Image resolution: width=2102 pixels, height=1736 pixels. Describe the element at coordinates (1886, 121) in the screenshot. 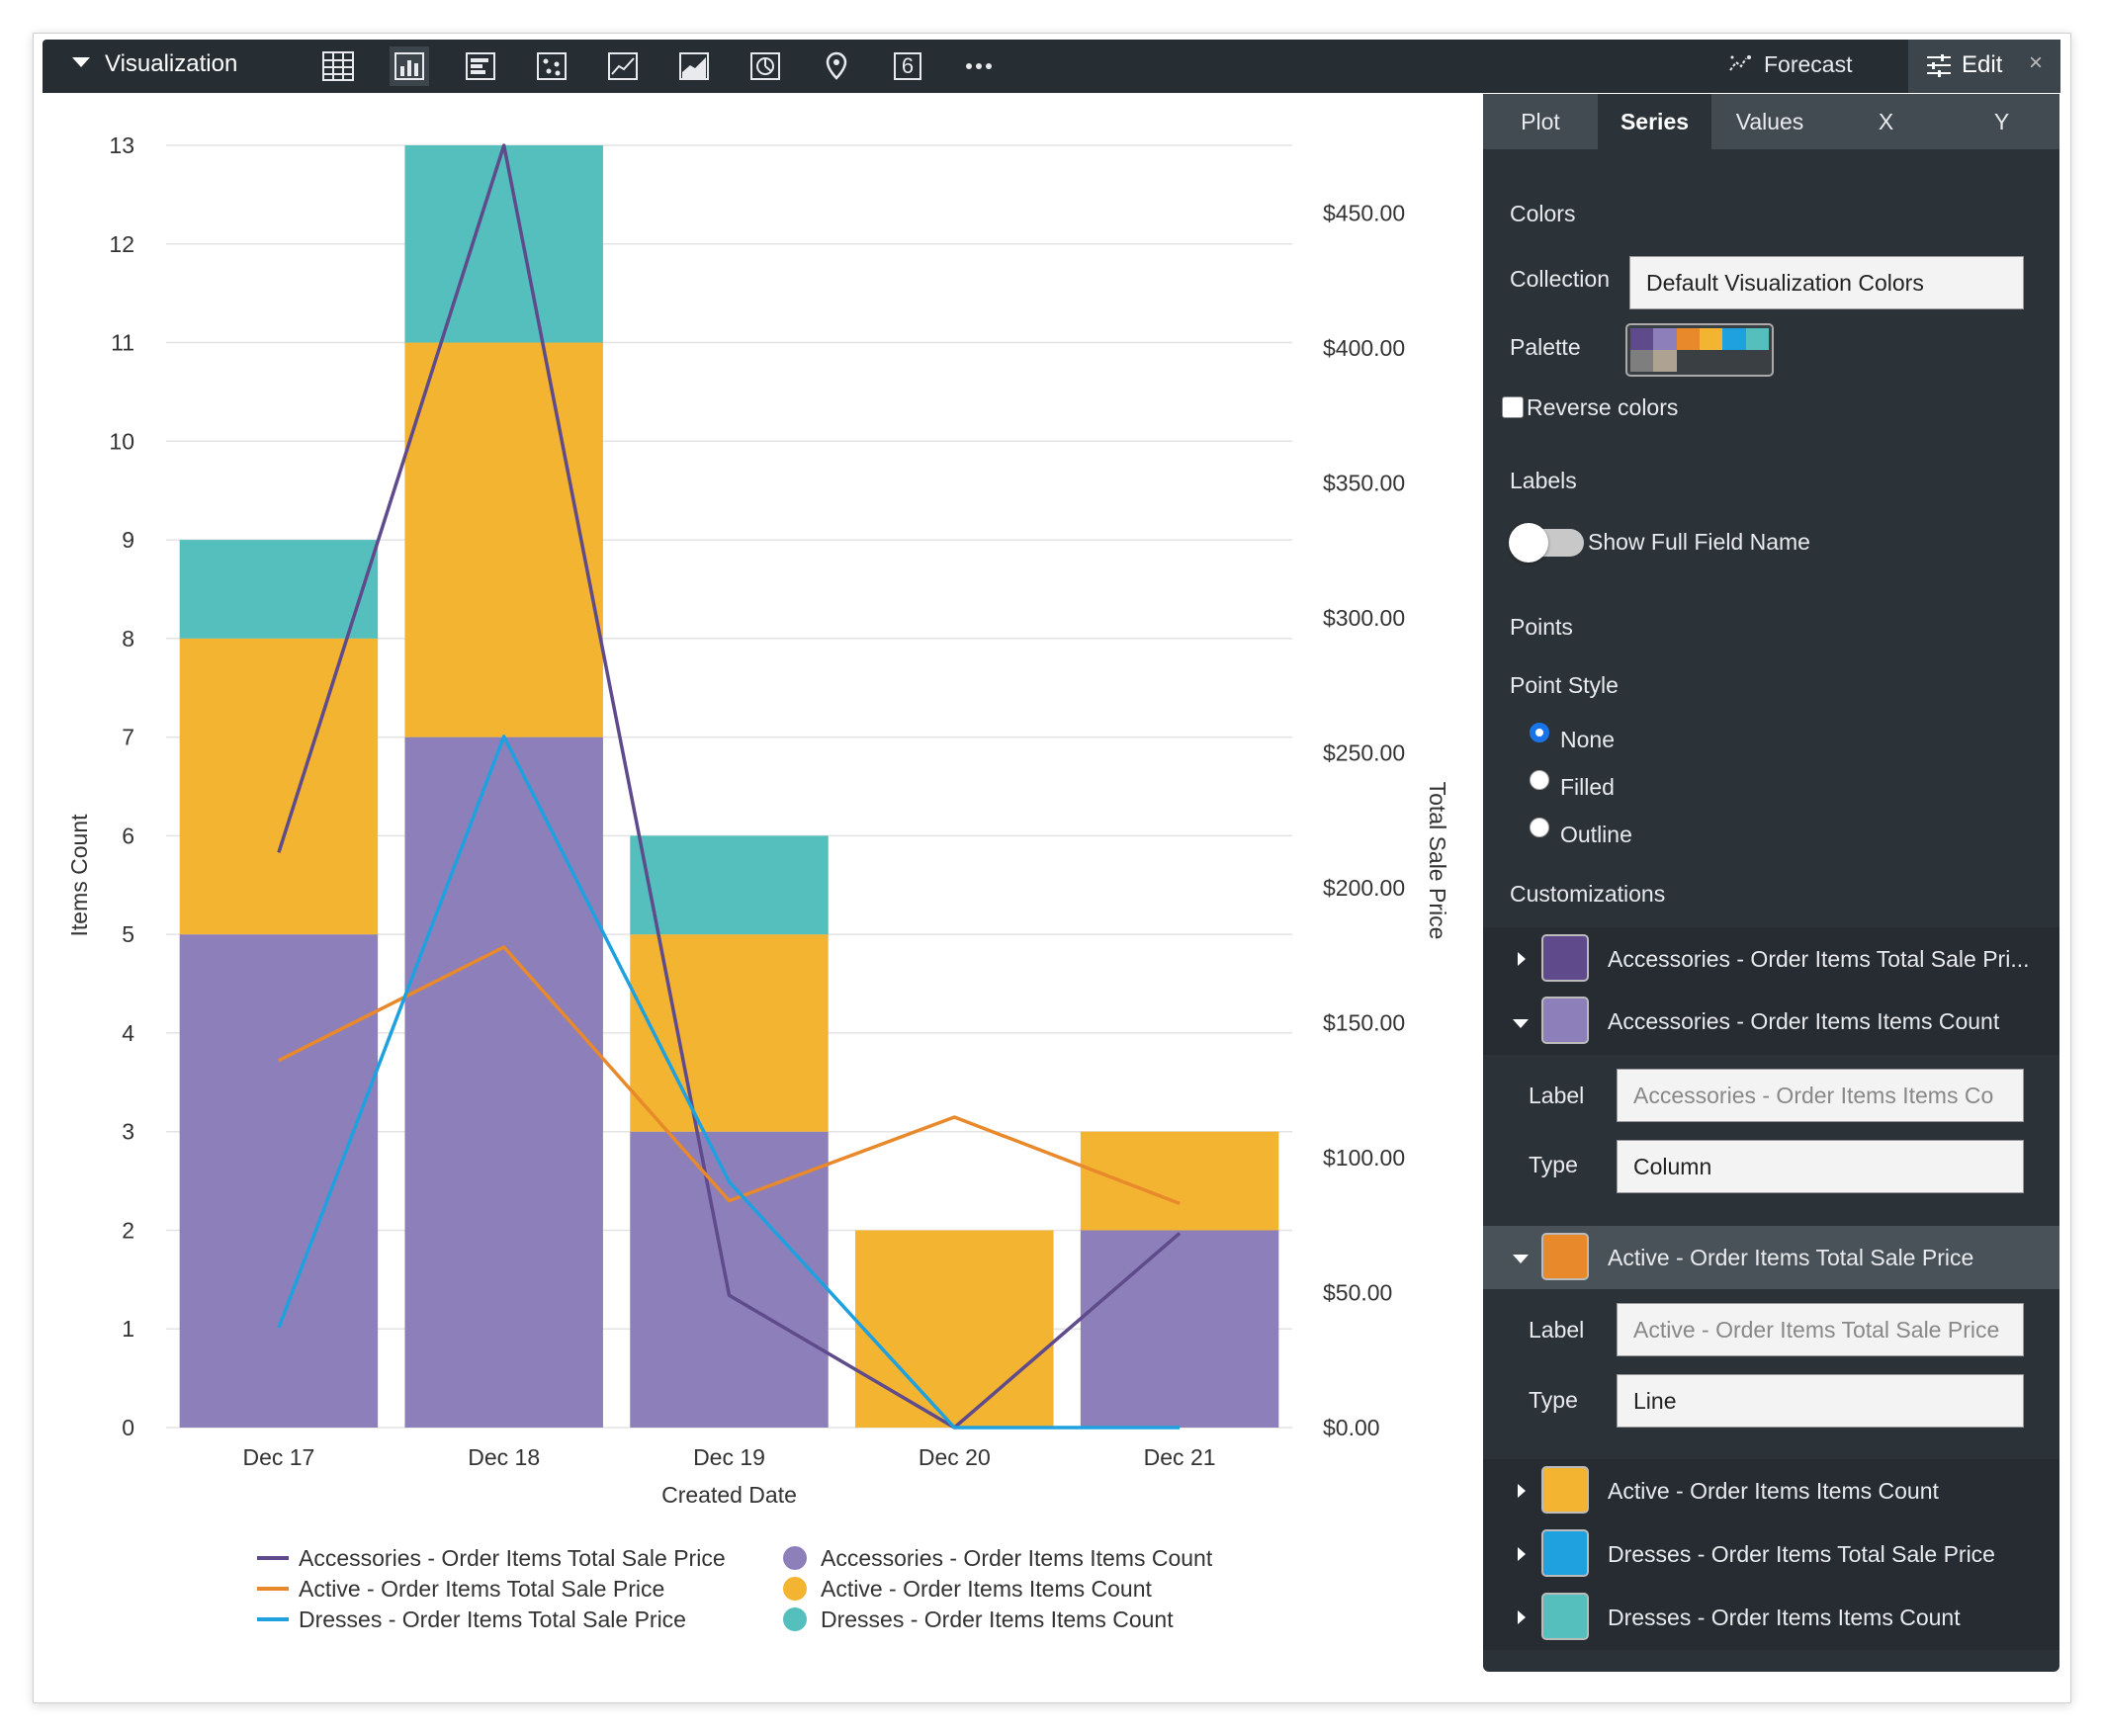

I see `tab-x: X` at that location.